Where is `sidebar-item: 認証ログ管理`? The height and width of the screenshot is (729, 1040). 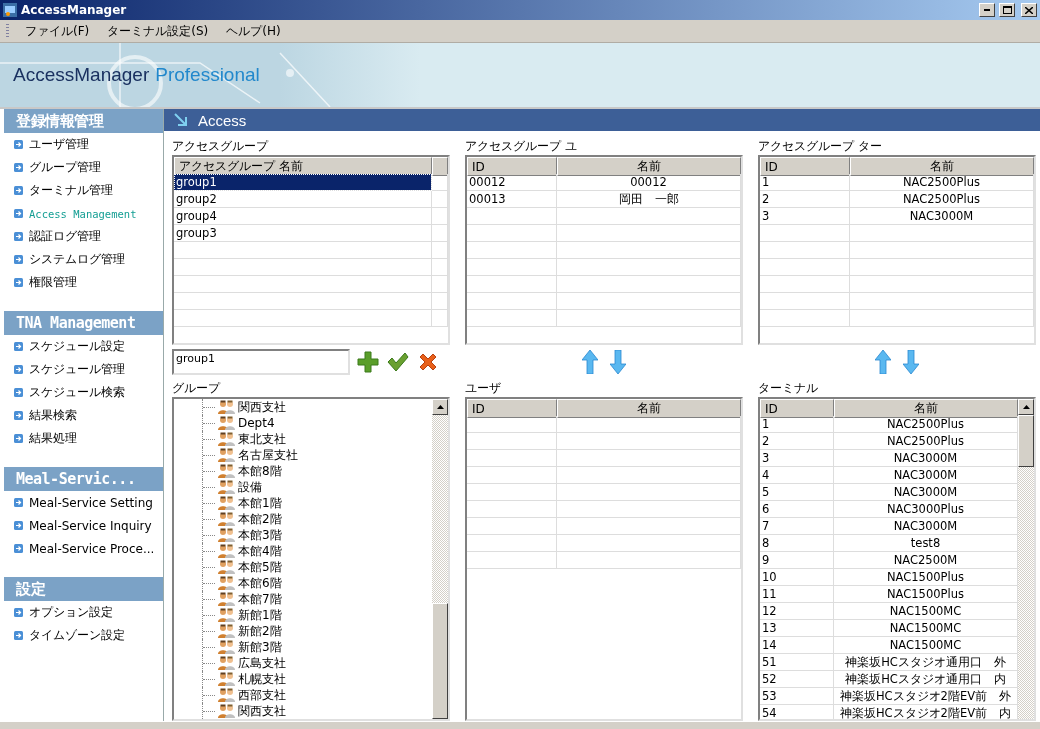
sidebar-item: 認証ログ管理 is located at coordinates (83, 236).